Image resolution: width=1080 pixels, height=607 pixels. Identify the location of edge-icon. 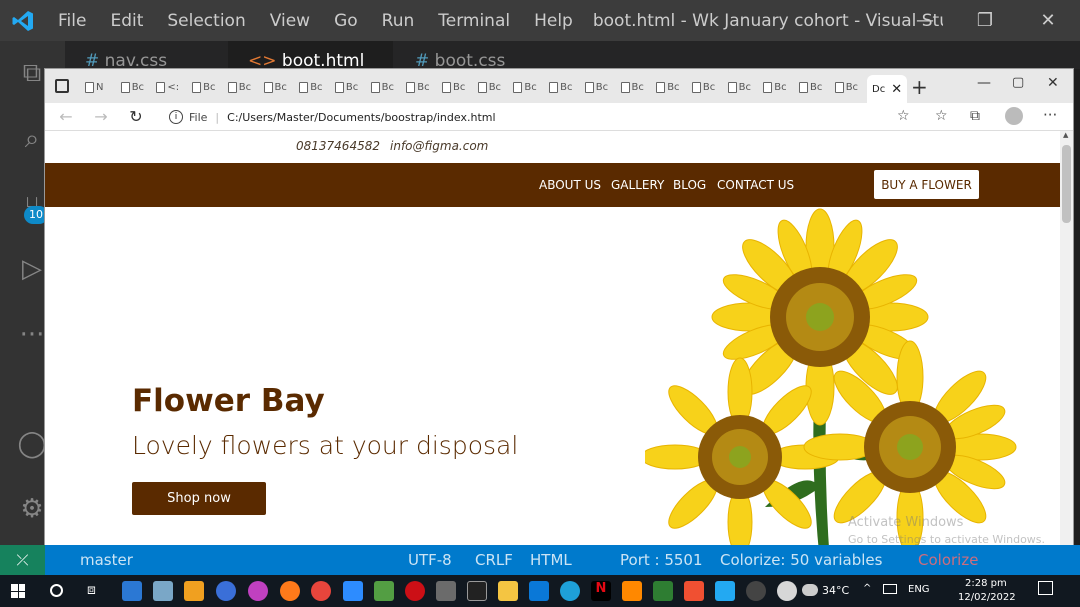
(570, 591).